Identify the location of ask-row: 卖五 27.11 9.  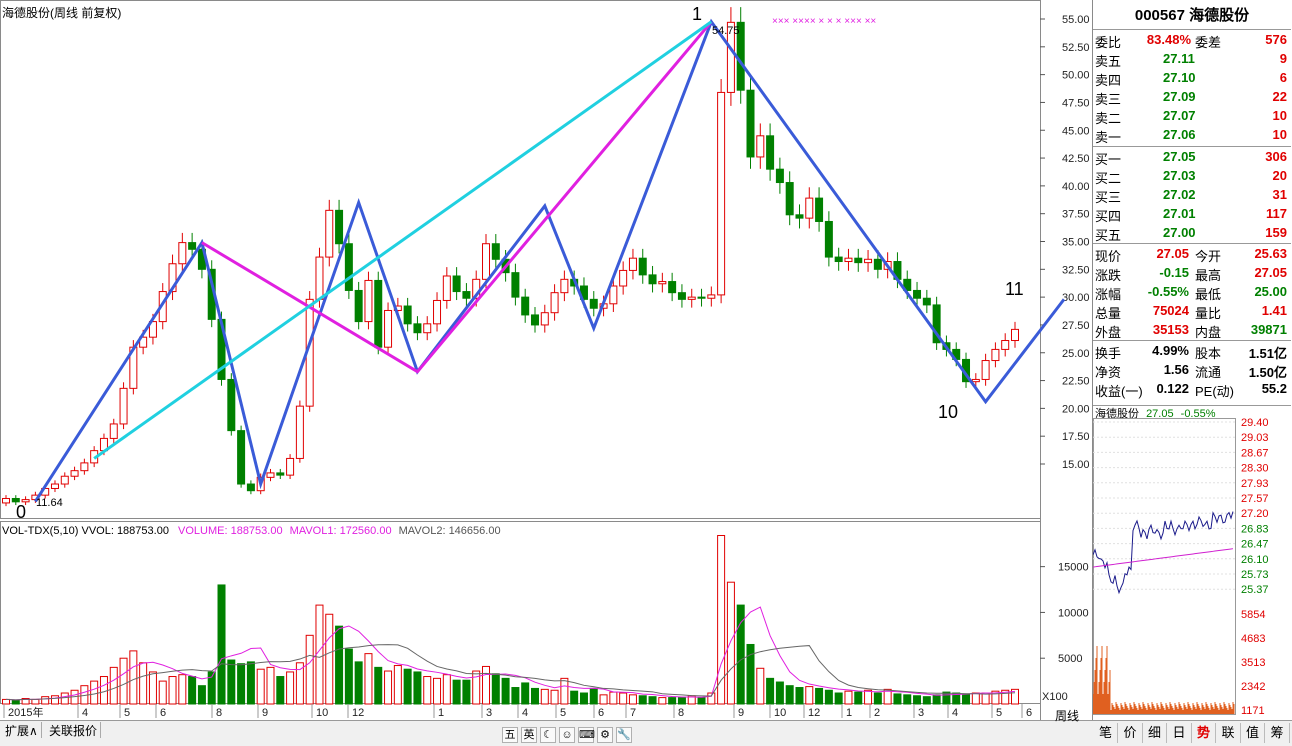
(1192, 59).